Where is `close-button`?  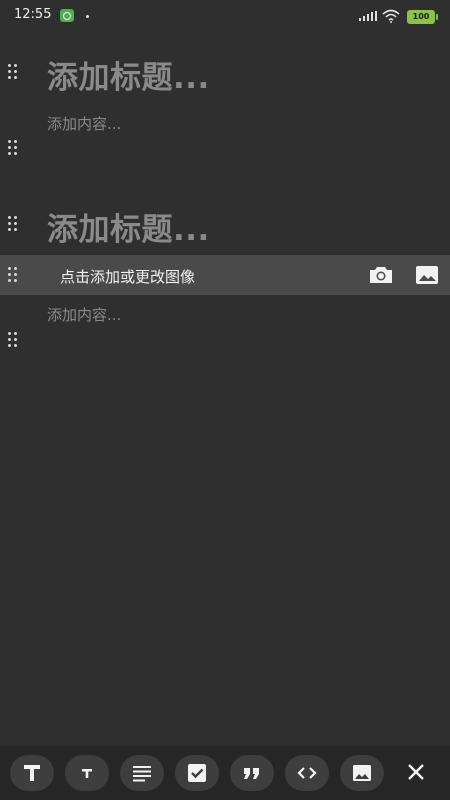
close-button is located at coordinates (416, 773).